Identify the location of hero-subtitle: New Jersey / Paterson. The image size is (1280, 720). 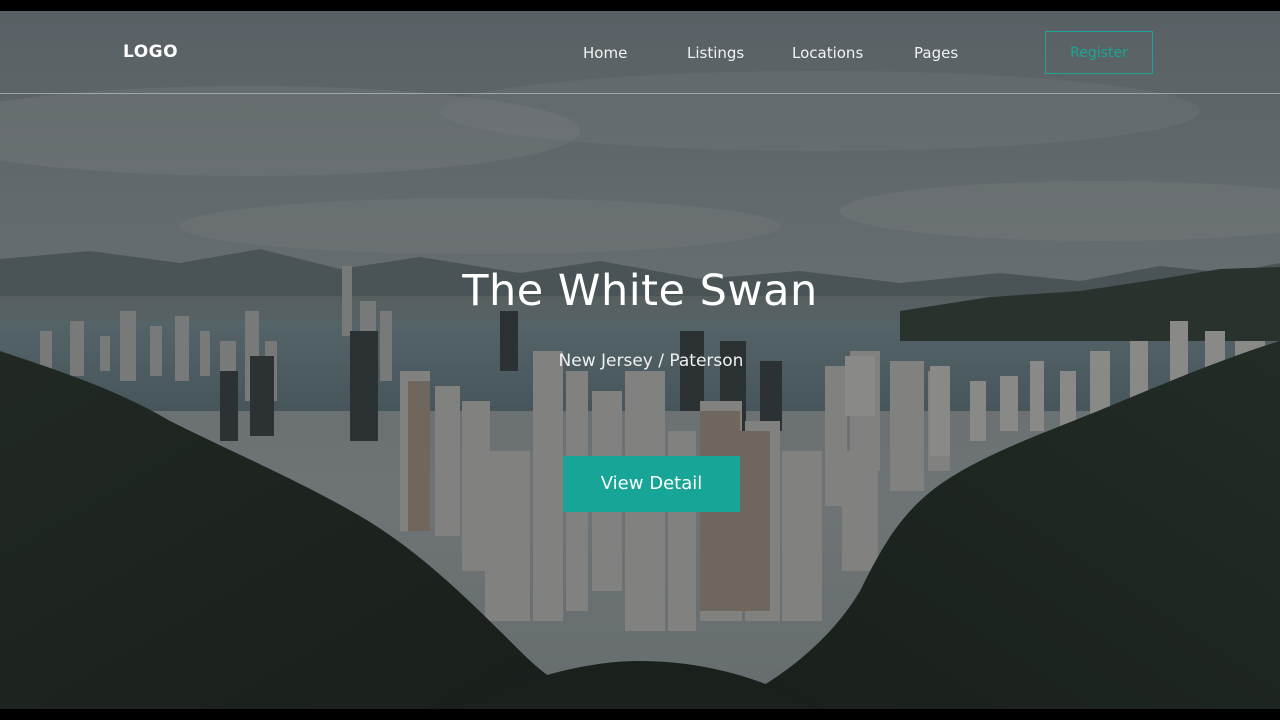
(651, 361).